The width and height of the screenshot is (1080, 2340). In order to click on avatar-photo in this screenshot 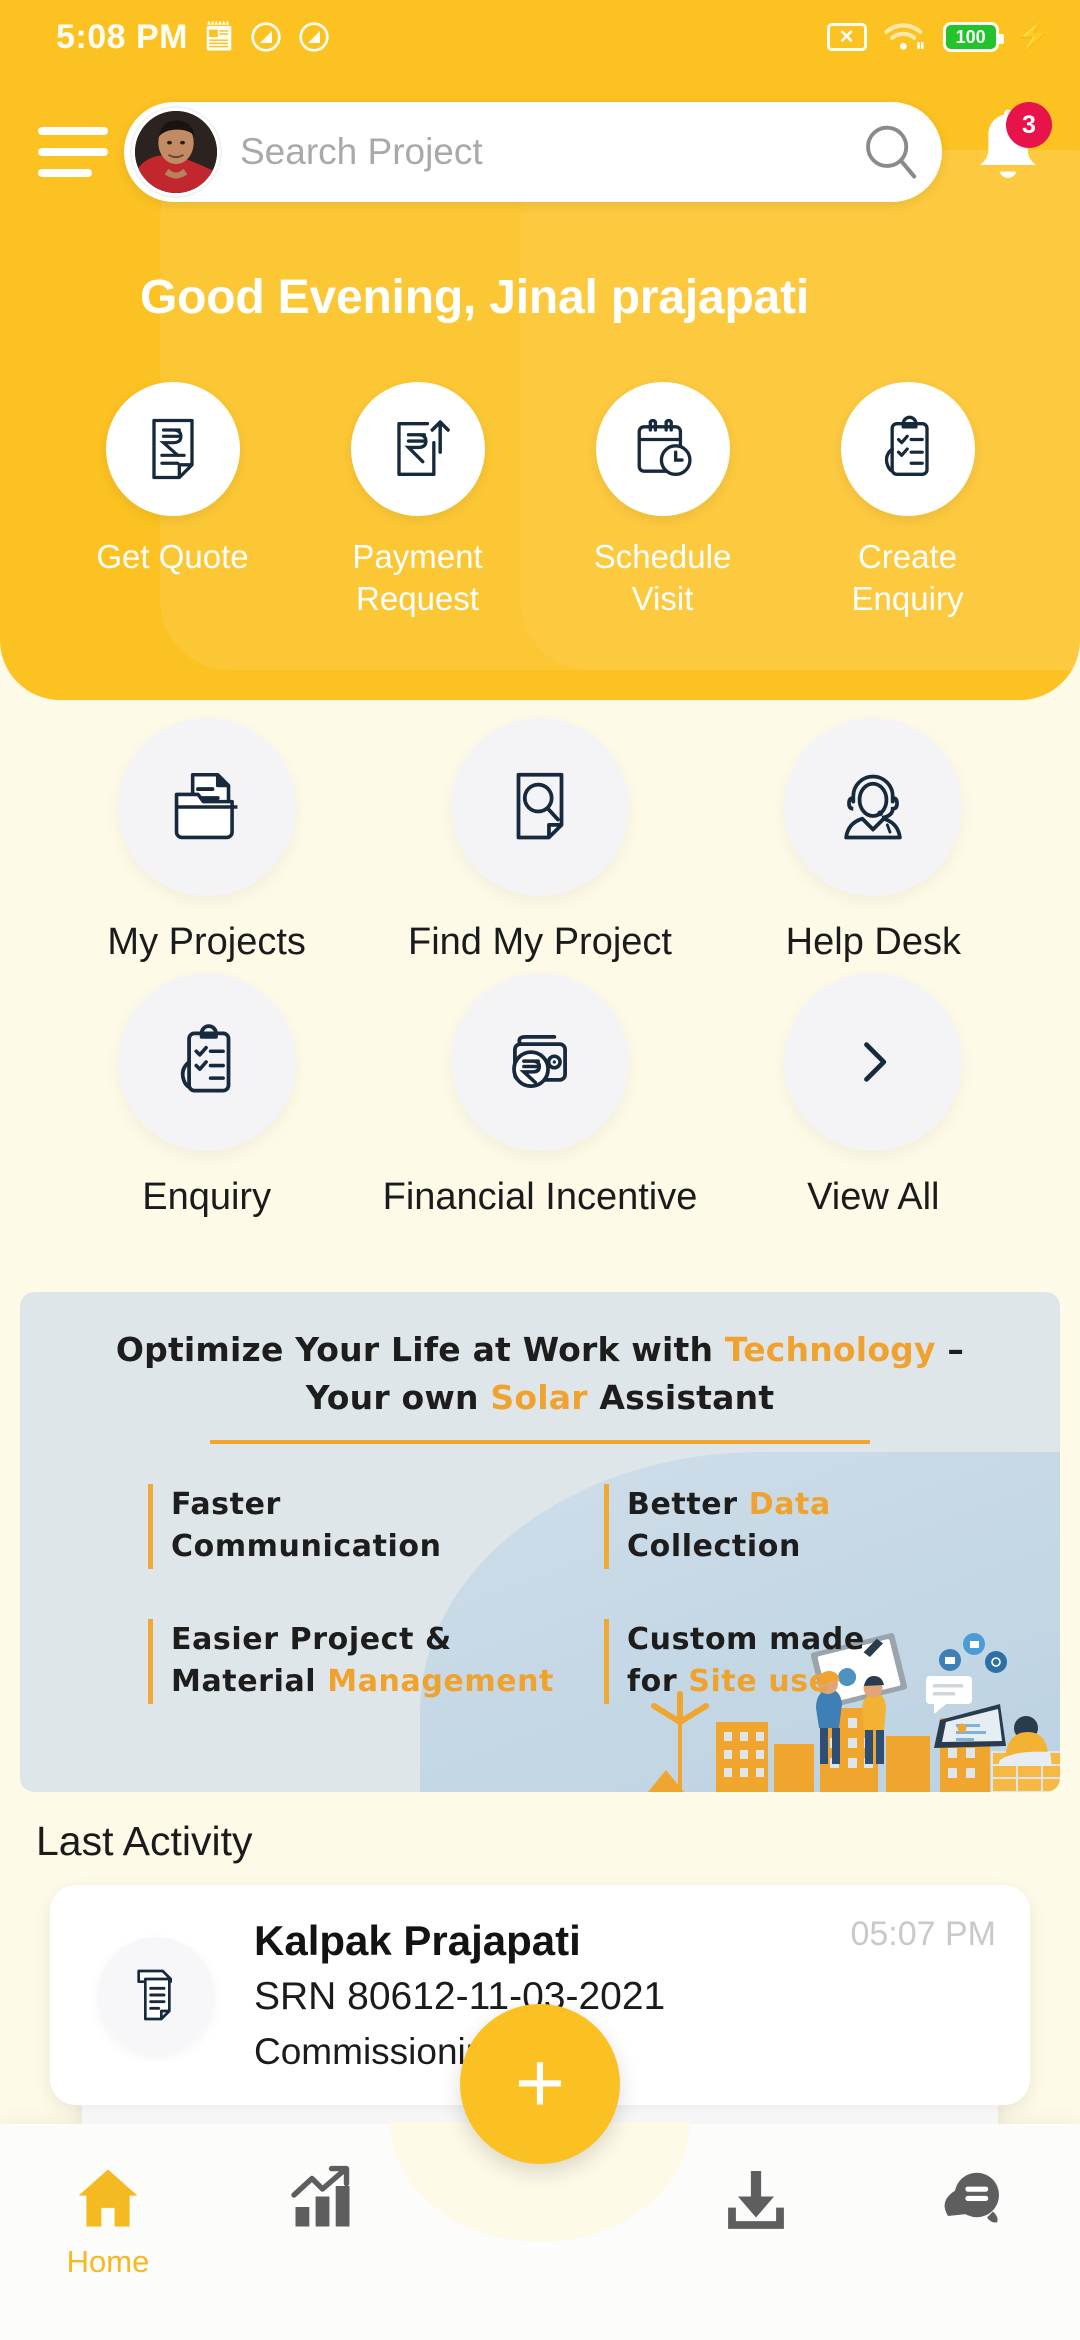, I will do `click(176, 152)`.